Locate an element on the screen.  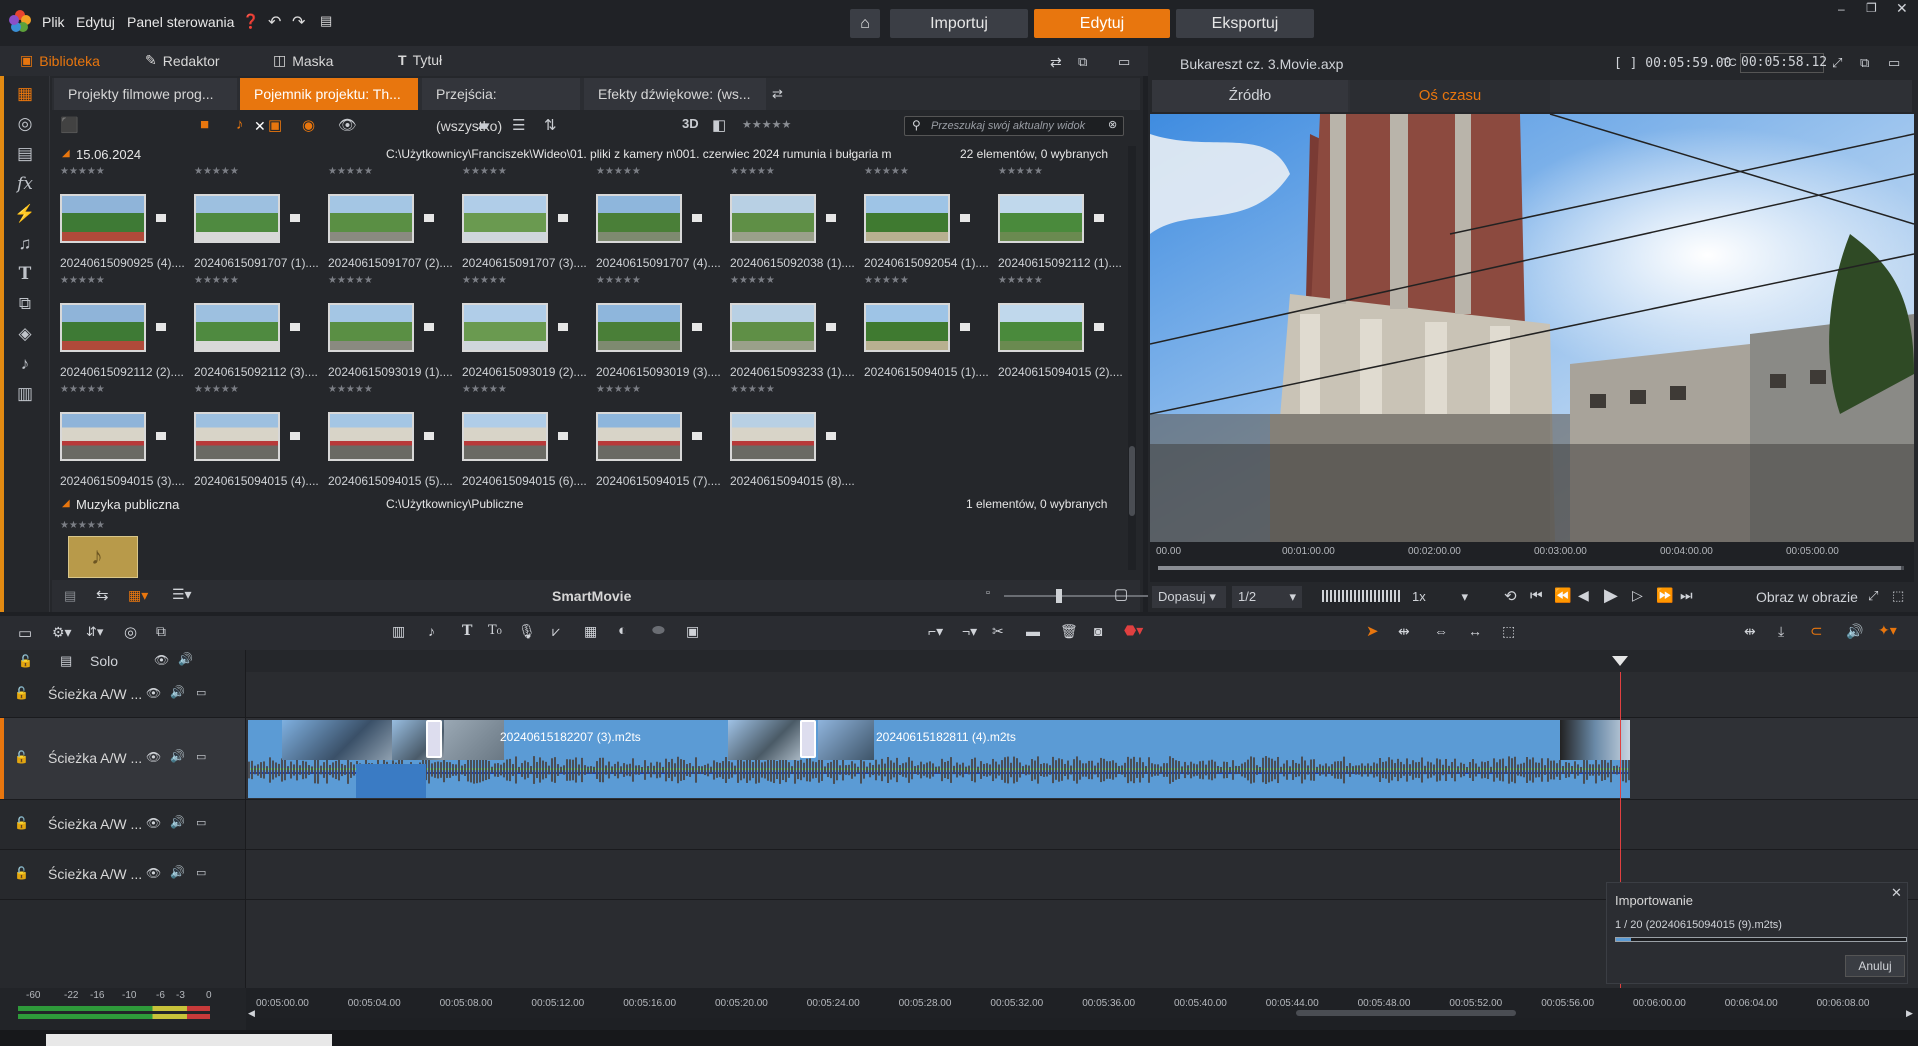
photo-filter-icon: ▣ is located at coordinates (275, 125).